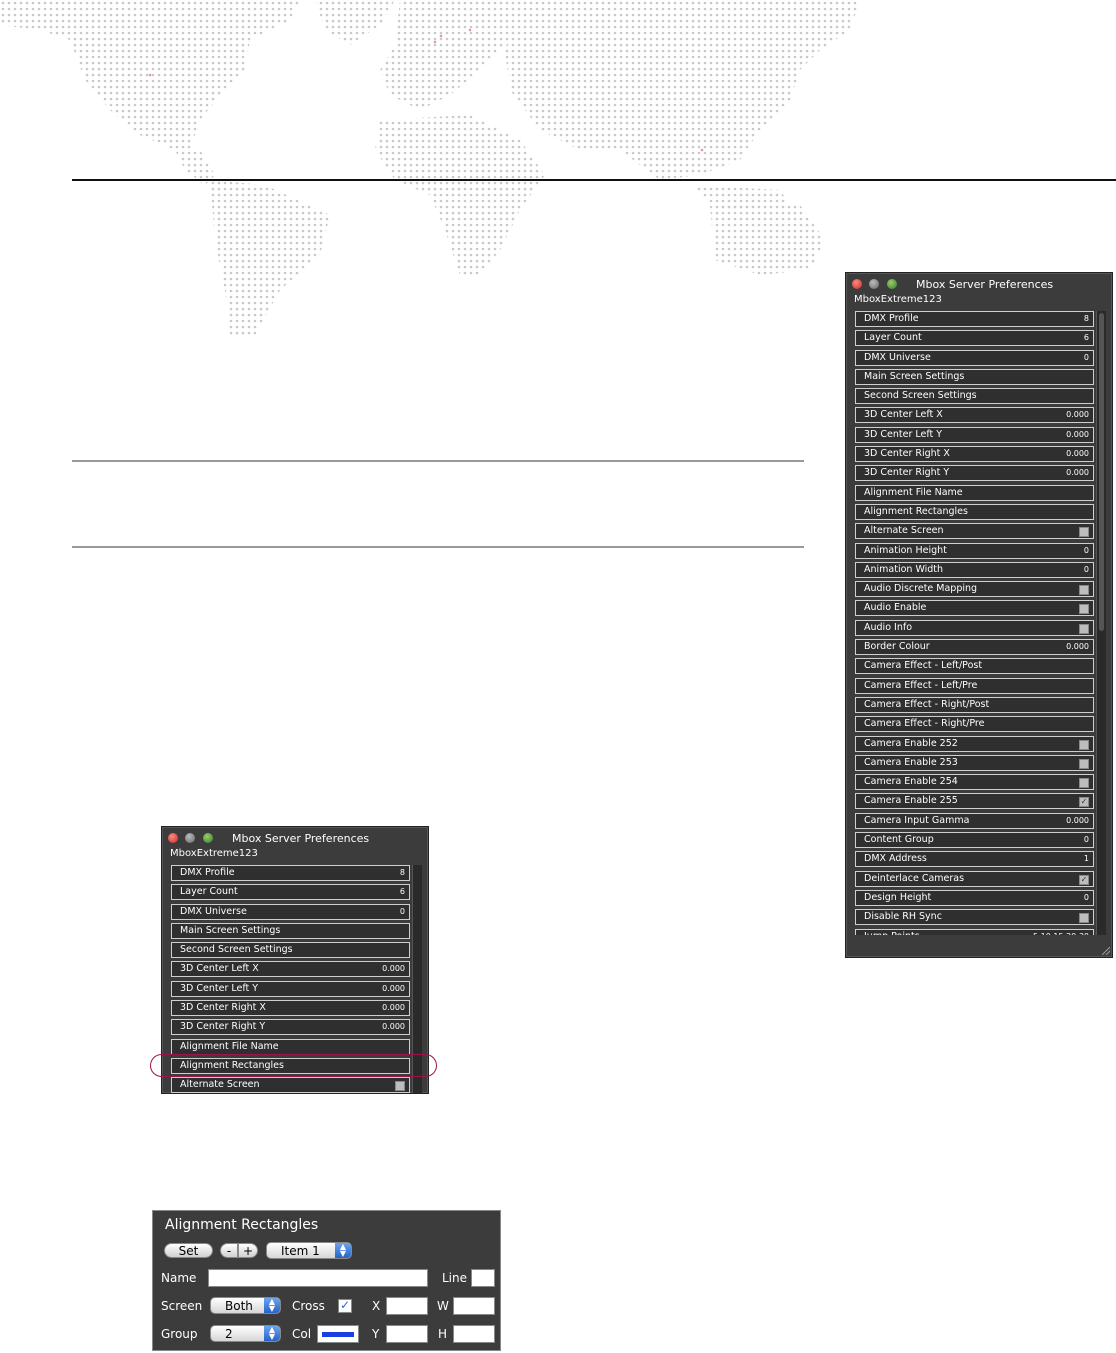 The width and height of the screenshot is (1116, 1353). What do you see at coordinates (974, 724) in the screenshot?
I see `pref-row-camera-effect-right-pre: Camera Effect - Right/Pre` at bounding box center [974, 724].